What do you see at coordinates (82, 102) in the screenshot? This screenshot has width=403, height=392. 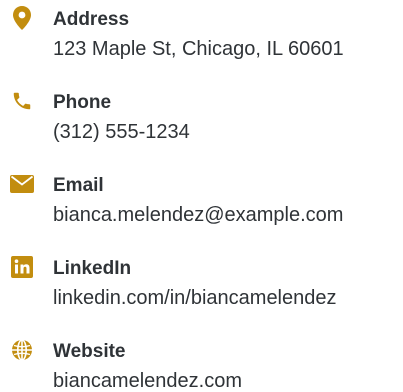 I see `phone-label: Phone` at bounding box center [82, 102].